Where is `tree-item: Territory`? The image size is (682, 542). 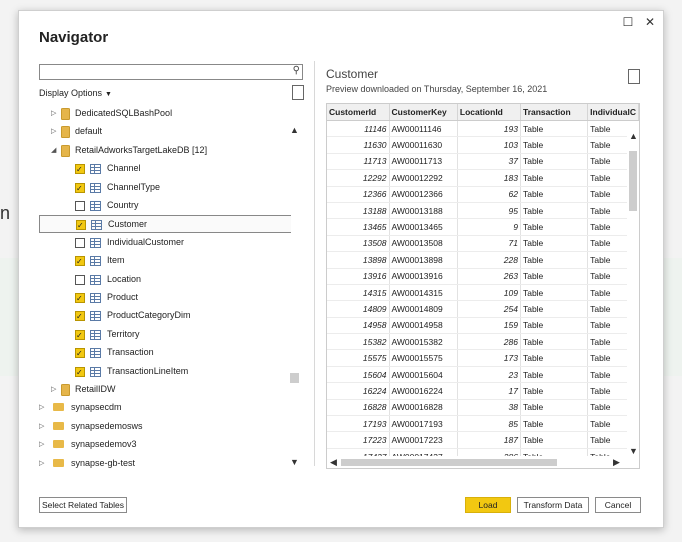
tree-item: Territory is located at coordinates (165, 335).